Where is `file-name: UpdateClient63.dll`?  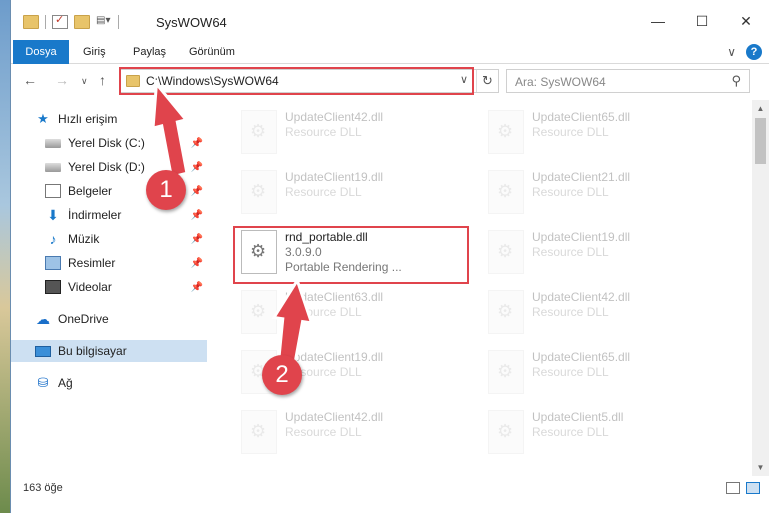 file-name: UpdateClient63.dll is located at coordinates (334, 297).